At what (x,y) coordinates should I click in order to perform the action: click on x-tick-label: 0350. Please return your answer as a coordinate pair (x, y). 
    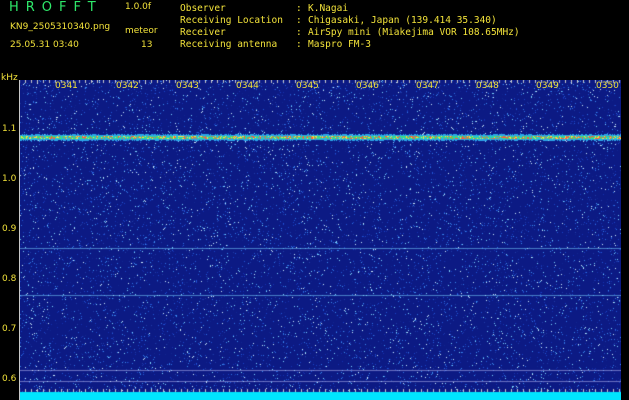
    Looking at the image, I should click on (607, 86).